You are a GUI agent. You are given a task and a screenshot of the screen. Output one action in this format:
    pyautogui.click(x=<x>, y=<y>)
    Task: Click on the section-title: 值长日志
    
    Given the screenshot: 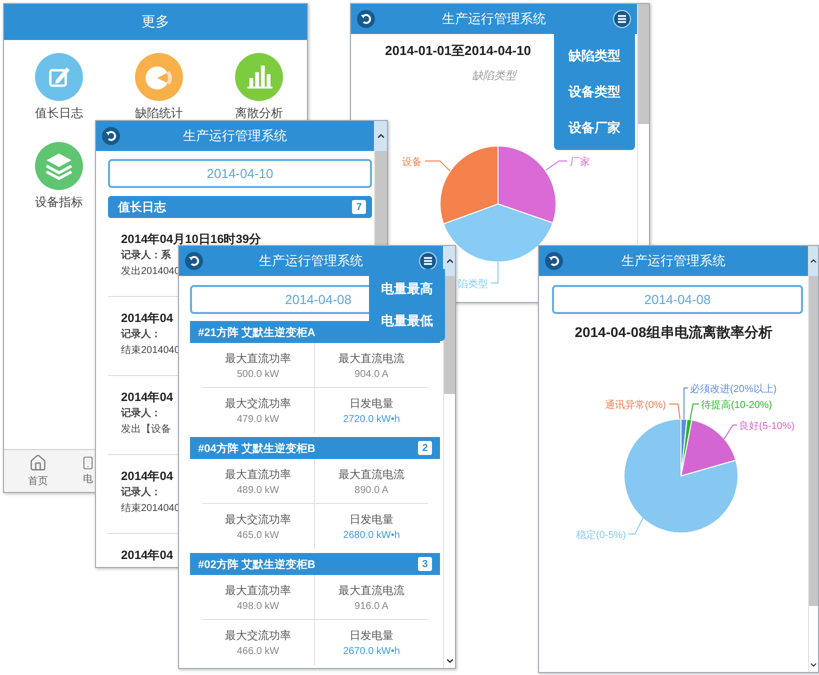 What is the action you would take?
    pyautogui.click(x=142, y=207)
    